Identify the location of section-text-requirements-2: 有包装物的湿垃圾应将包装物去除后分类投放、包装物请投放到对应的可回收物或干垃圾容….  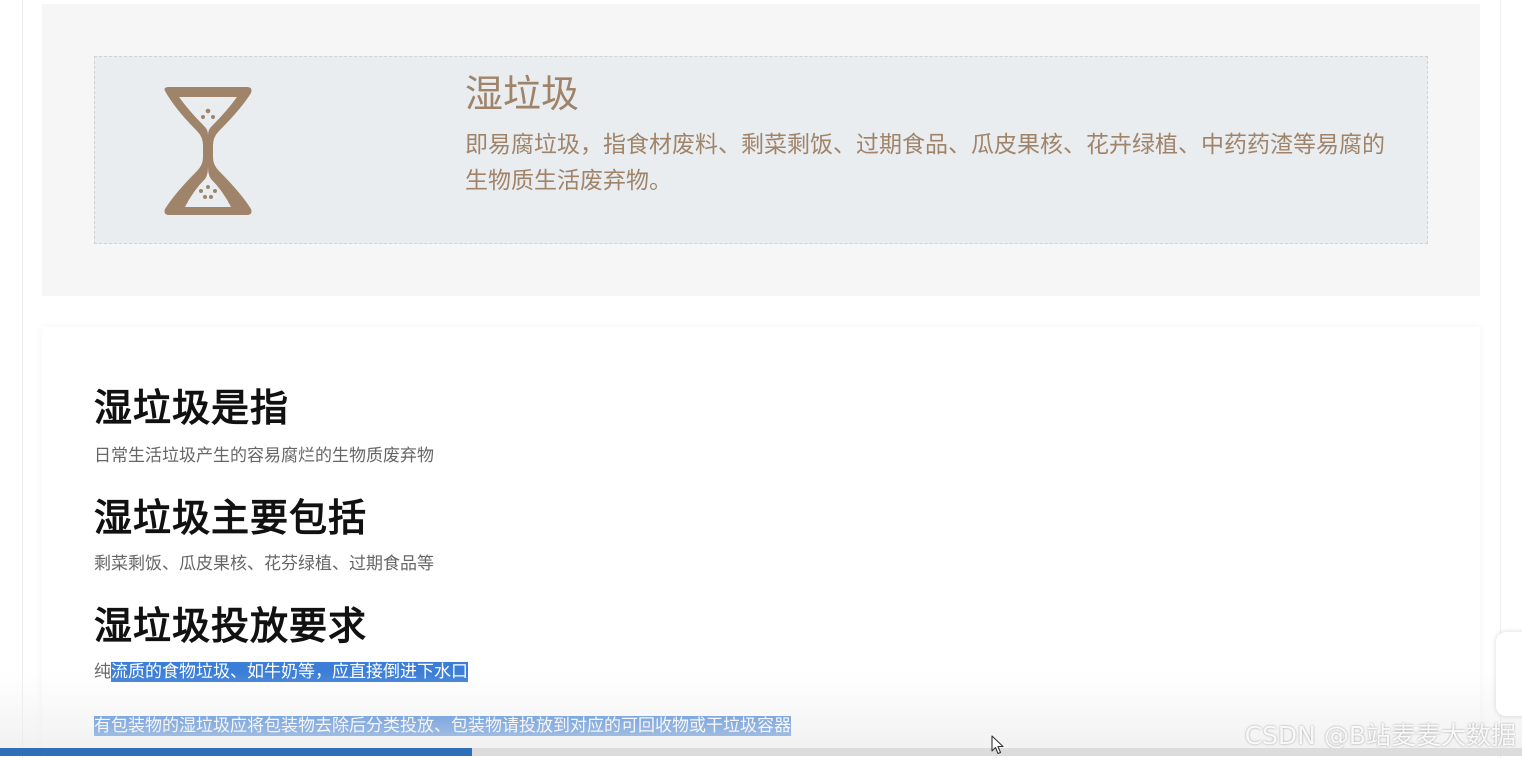
(442, 723).